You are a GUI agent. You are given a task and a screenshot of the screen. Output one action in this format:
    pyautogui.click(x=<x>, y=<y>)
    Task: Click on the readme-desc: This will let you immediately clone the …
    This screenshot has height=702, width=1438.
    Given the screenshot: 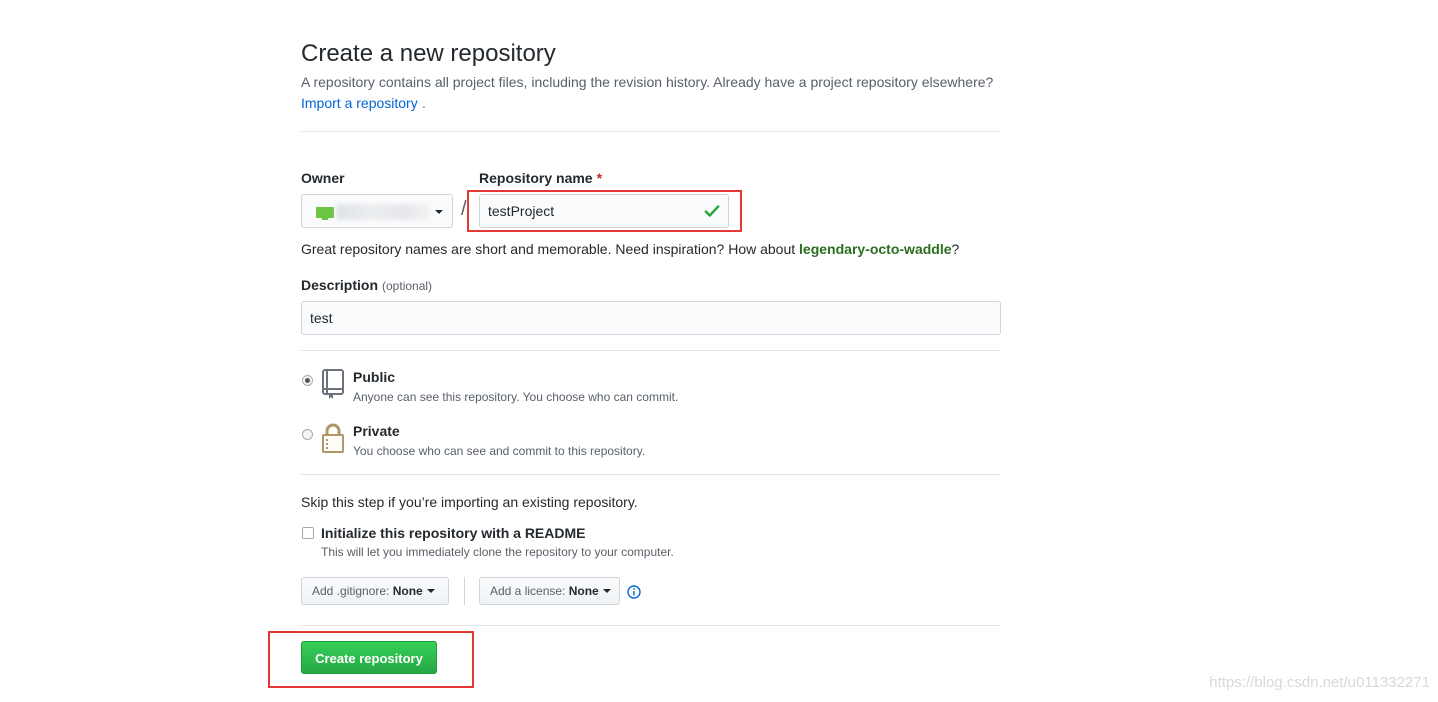 What is the action you would take?
    pyautogui.click(x=497, y=552)
    